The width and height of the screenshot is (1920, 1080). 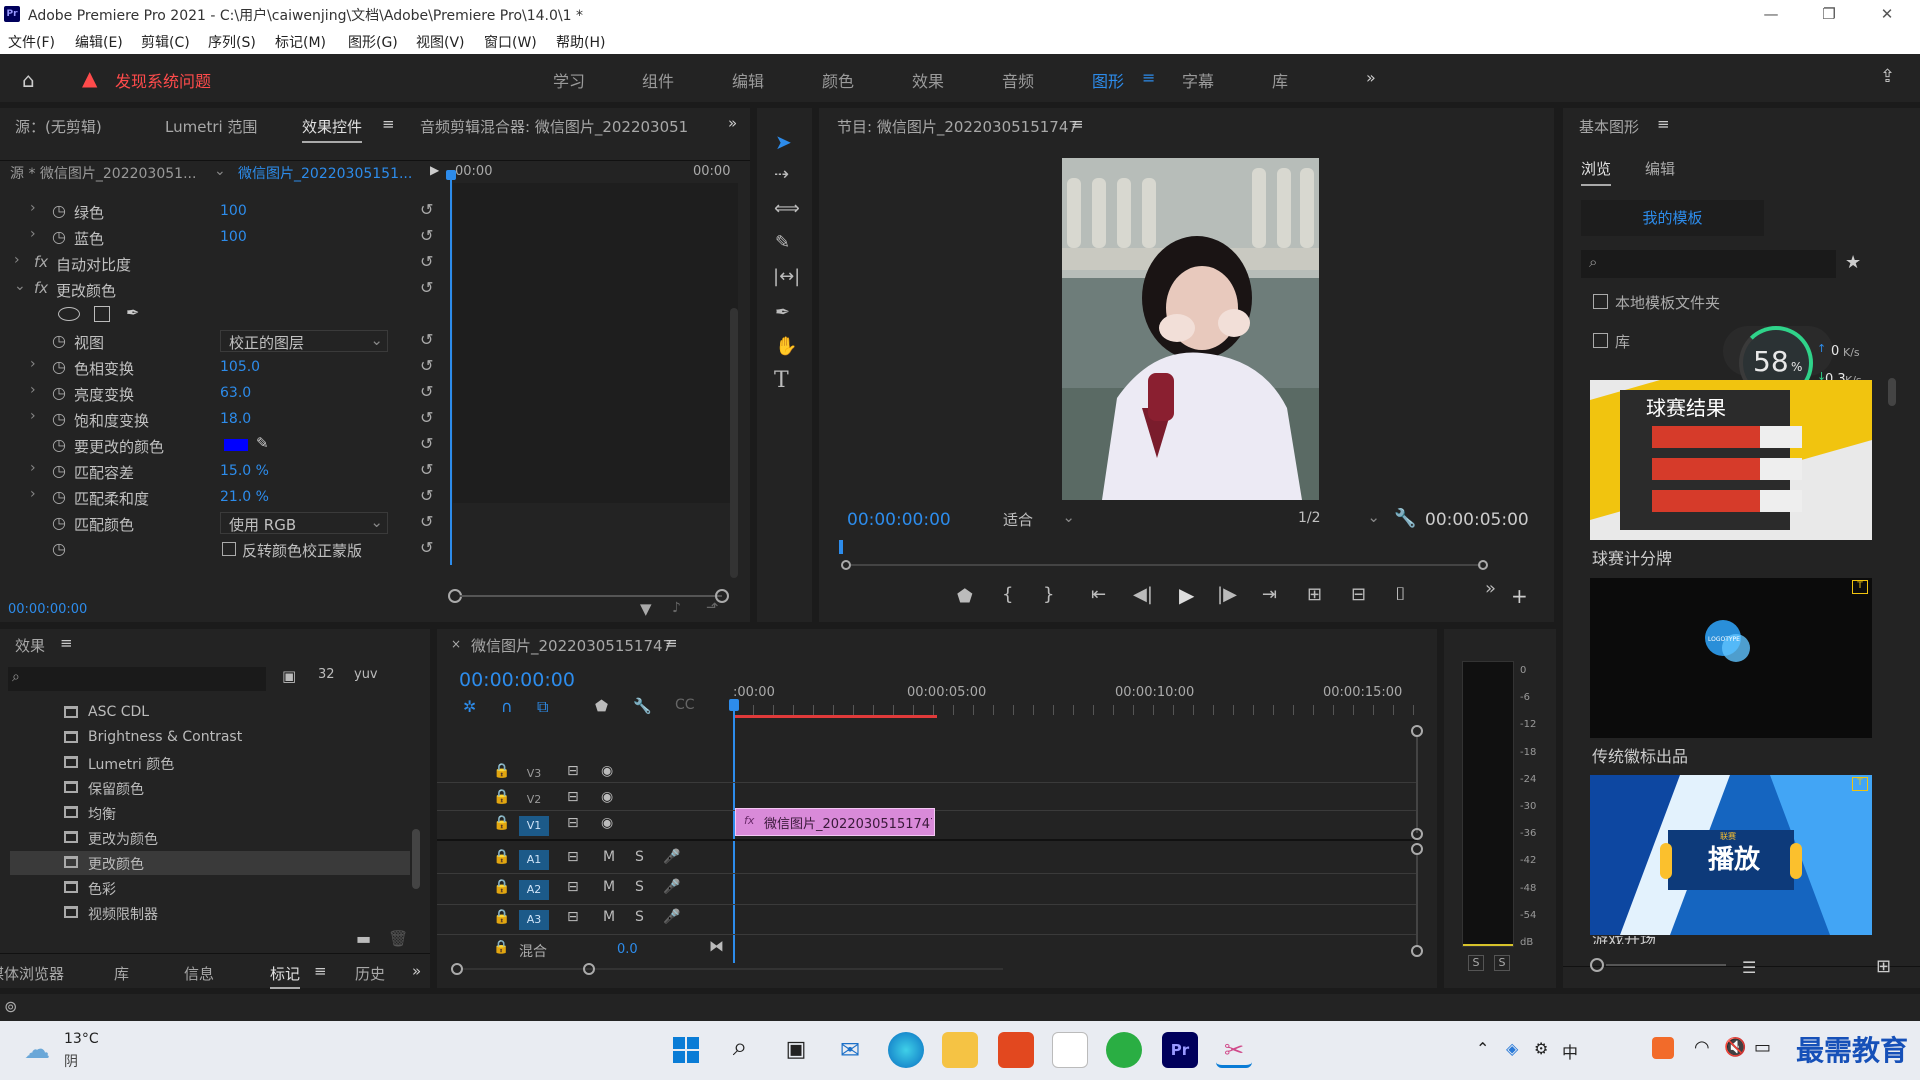 What do you see at coordinates (69, 314) in the screenshot?
I see `ellipse-mask-icon` at bounding box center [69, 314].